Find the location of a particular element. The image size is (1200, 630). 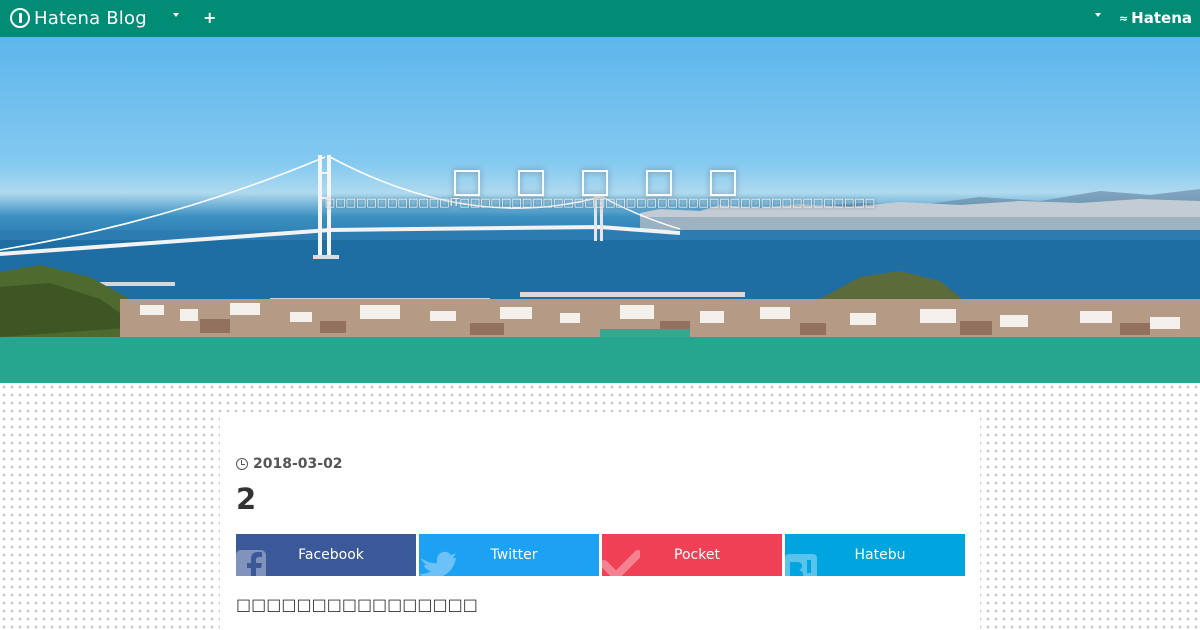

brand-name: Hatena Blog is located at coordinates (90, 18).